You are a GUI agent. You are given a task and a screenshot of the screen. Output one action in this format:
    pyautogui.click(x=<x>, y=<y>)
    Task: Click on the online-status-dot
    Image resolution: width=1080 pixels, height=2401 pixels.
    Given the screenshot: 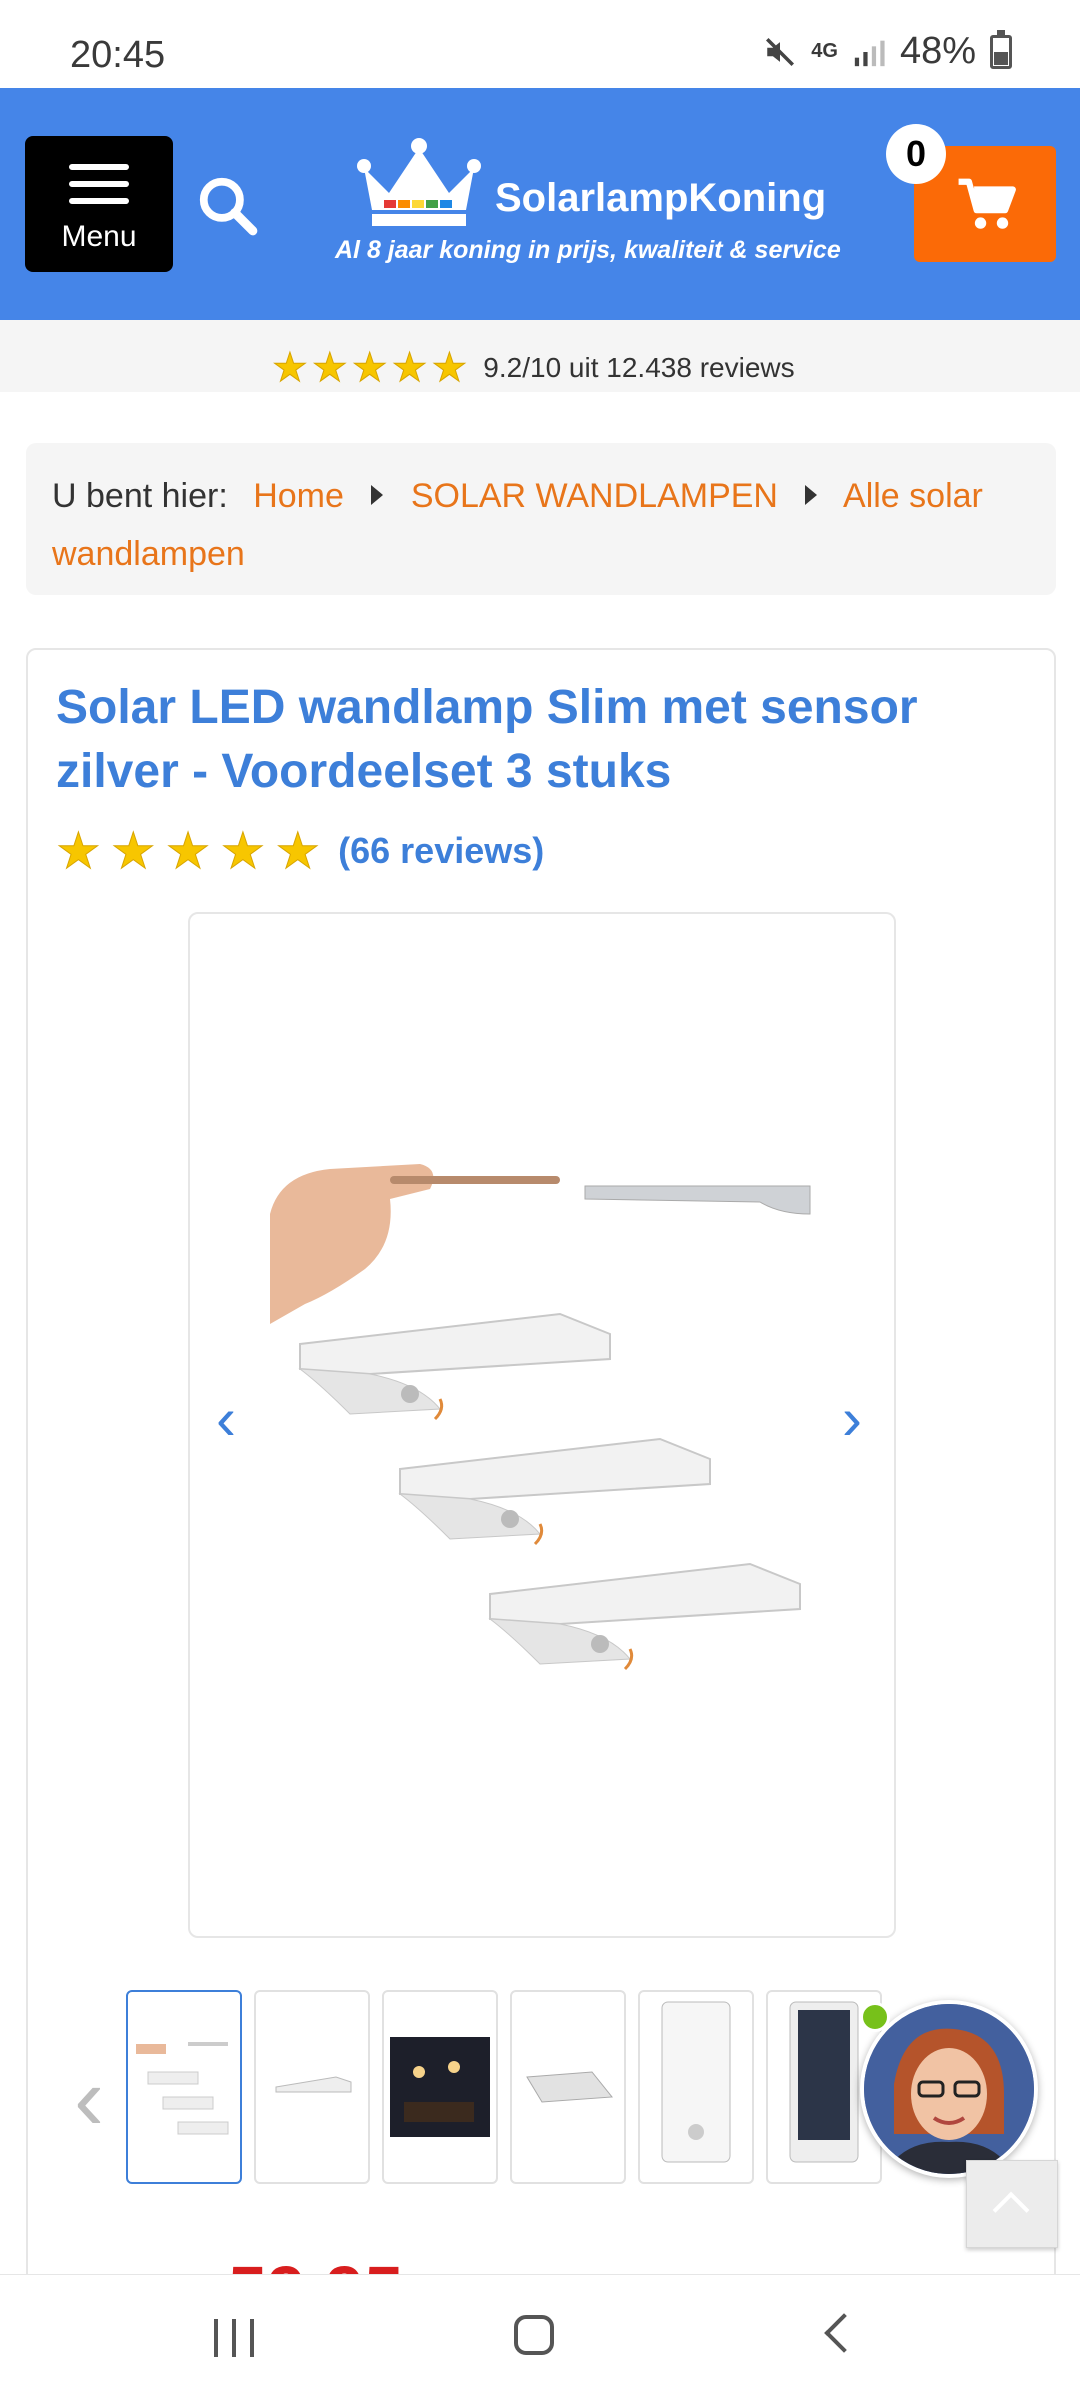 What is the action you would take?
    pyautogui.click(x=875, y=2017)
    